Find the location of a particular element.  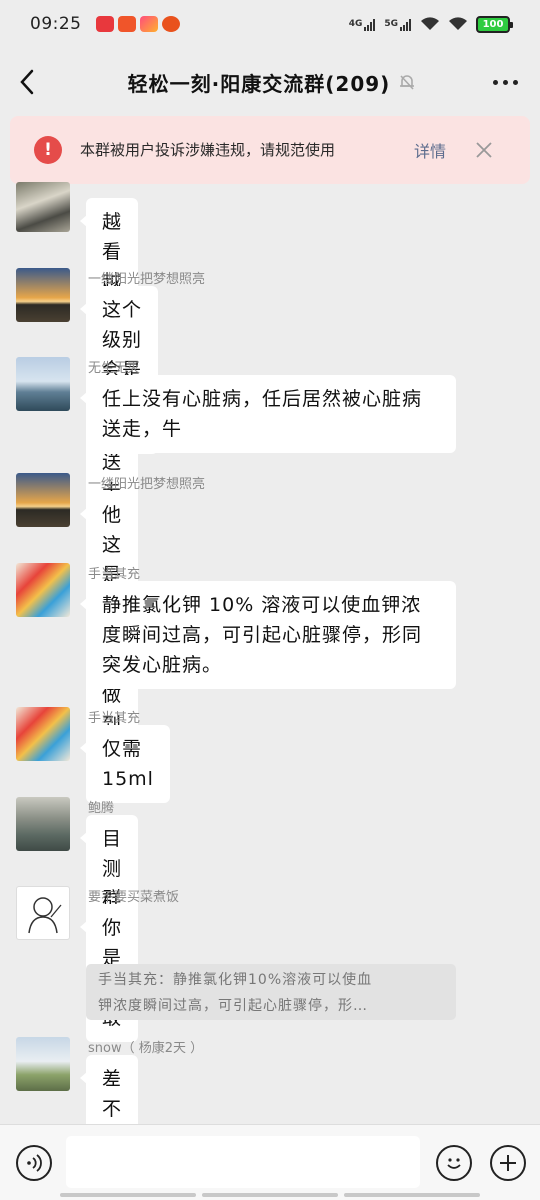

status-time: 09:25 is located at coordinates (56, 24).